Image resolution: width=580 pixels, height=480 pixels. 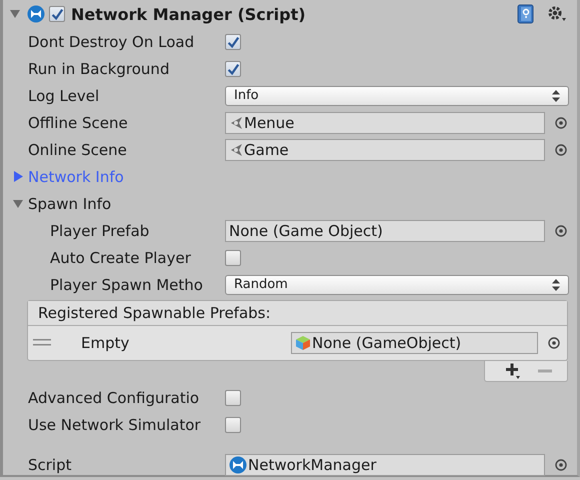 I want to click on dropdown: Random, so click(x=397, y=284).